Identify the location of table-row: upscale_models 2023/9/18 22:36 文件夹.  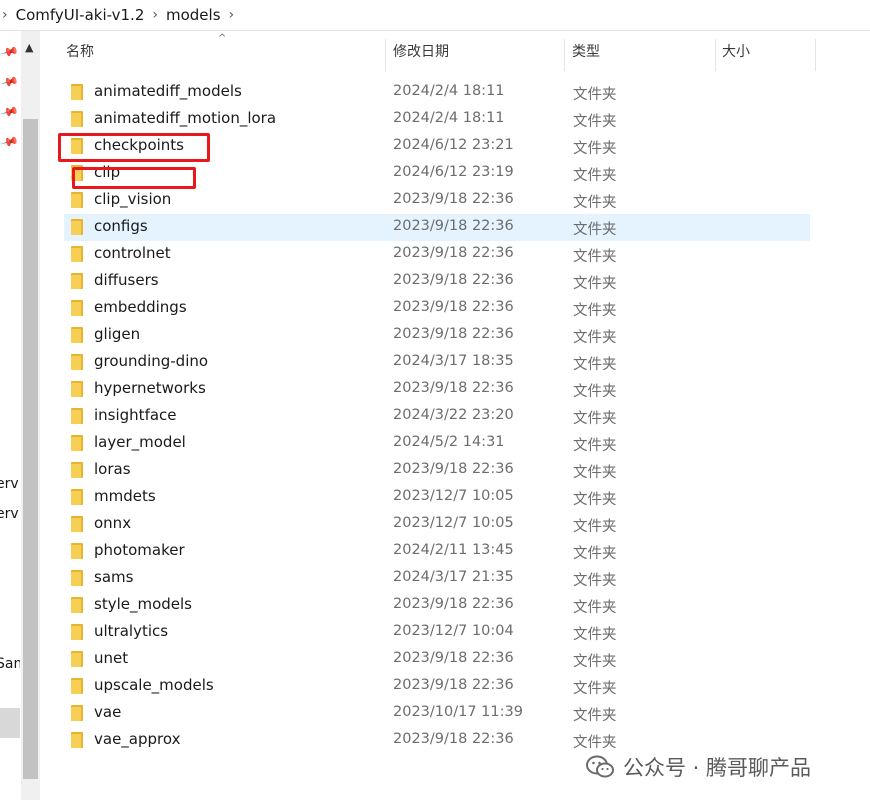
(455, 686).